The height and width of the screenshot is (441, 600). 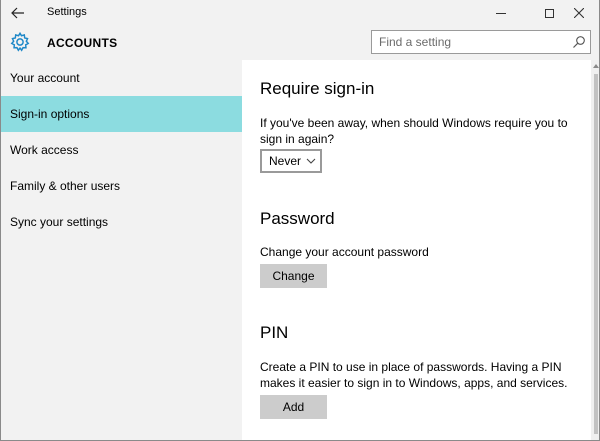 I want to click on gear-icon, so click(x=20, y=41).